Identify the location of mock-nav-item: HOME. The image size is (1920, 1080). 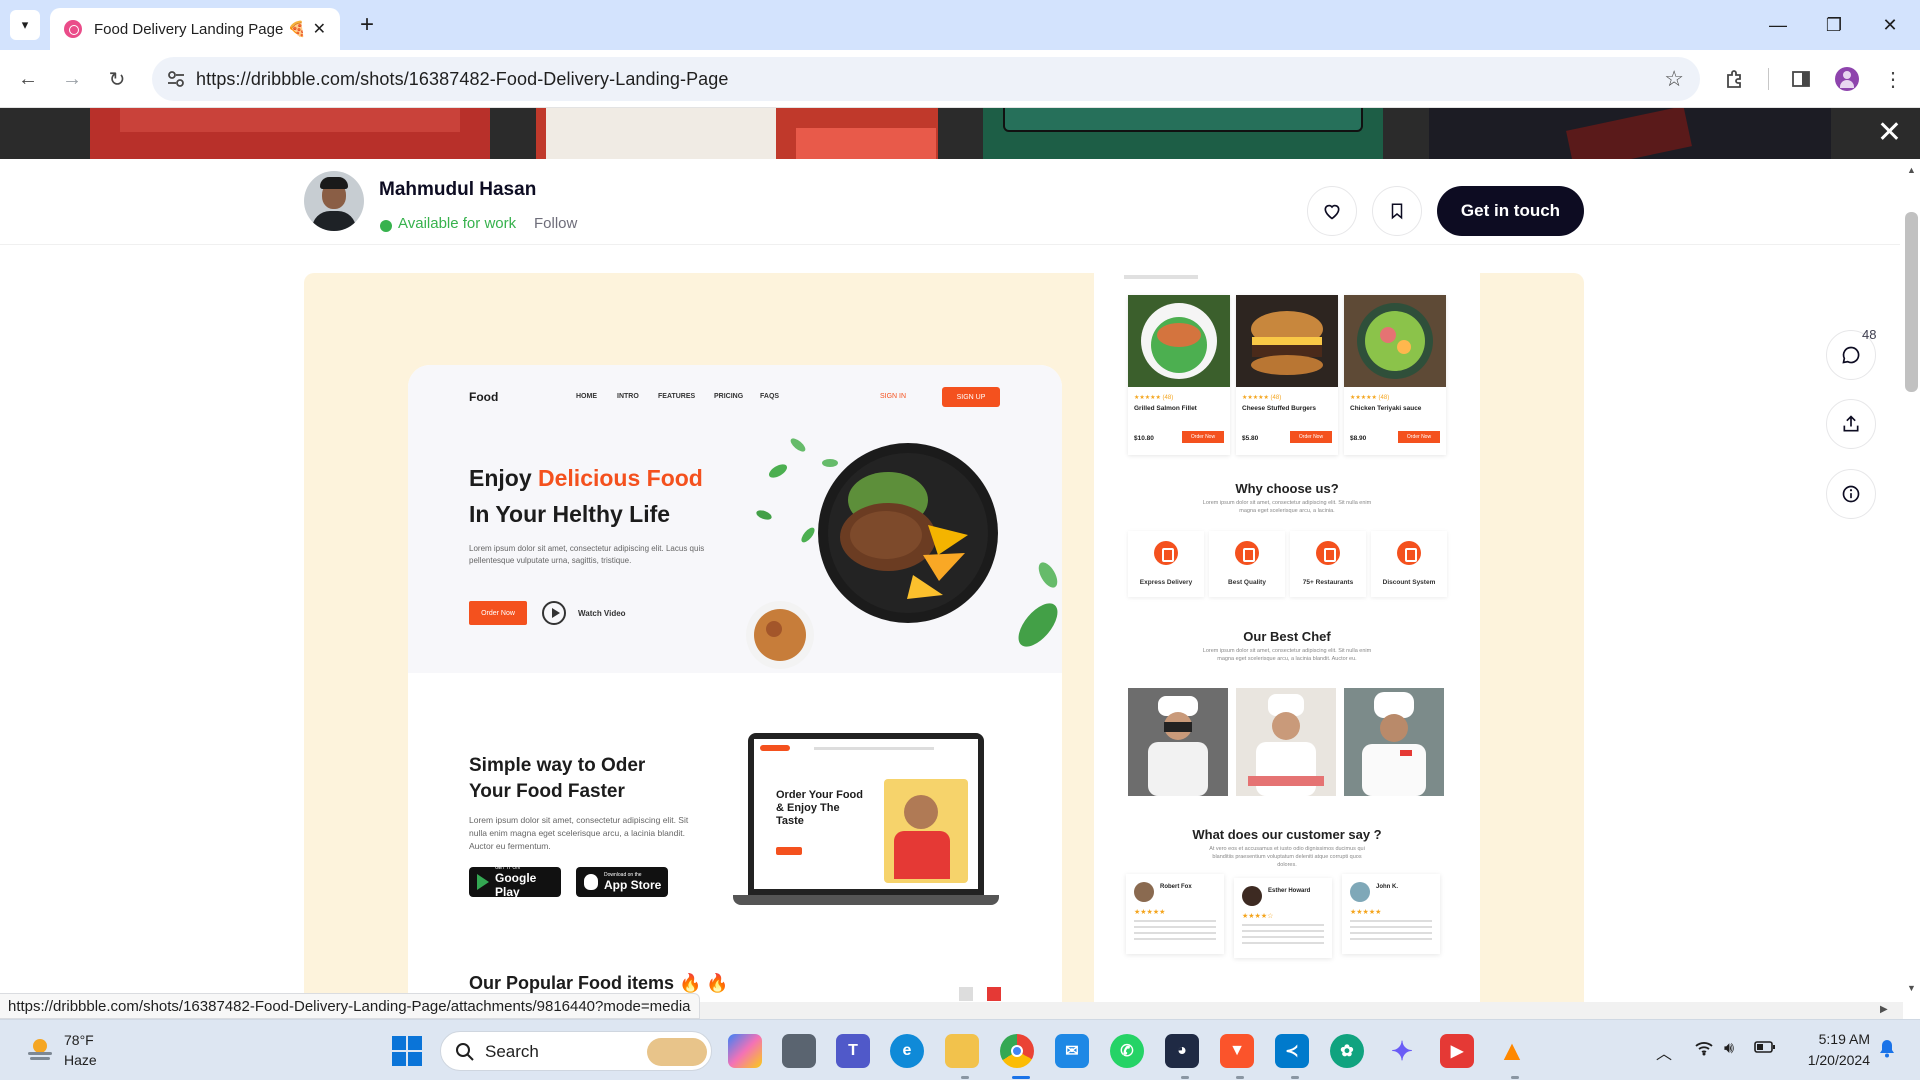
(586, 396).